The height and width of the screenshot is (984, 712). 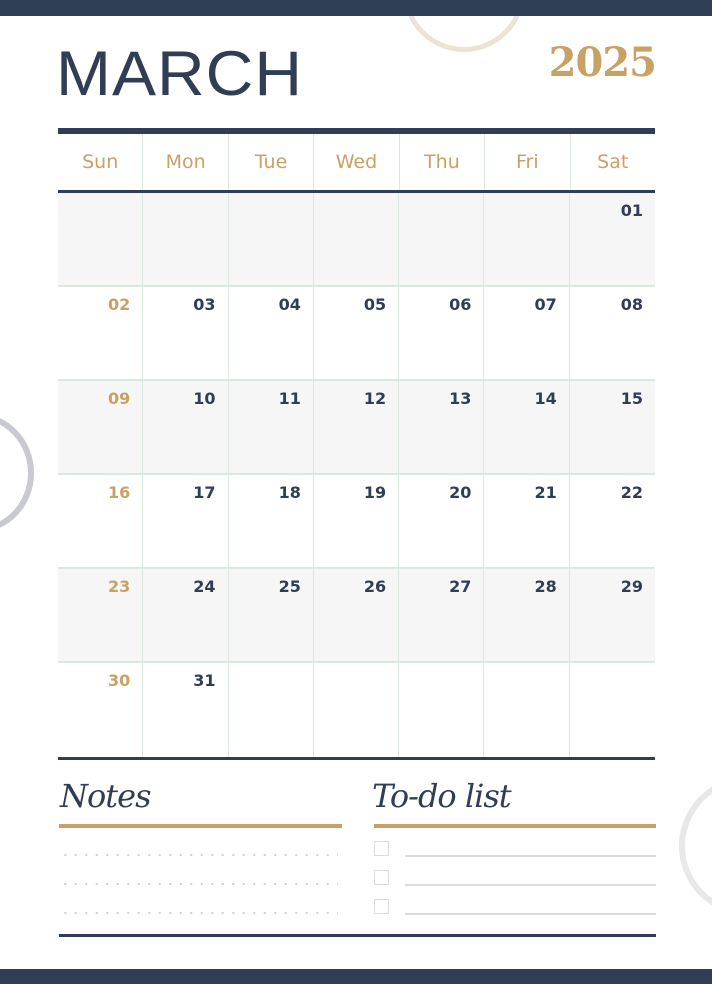 What do you see at coordinates (271, 522) in the screenshot?
I see `calendar-day-cell: 18` at bounding box center [271, 522].